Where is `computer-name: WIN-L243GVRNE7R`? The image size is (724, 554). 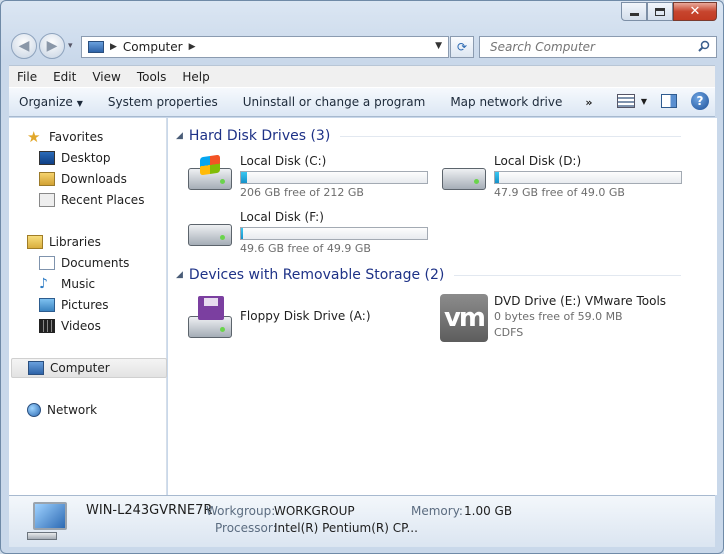
computer-name: WIN-L243GVRNE7R is located at coordinates (149, 510).